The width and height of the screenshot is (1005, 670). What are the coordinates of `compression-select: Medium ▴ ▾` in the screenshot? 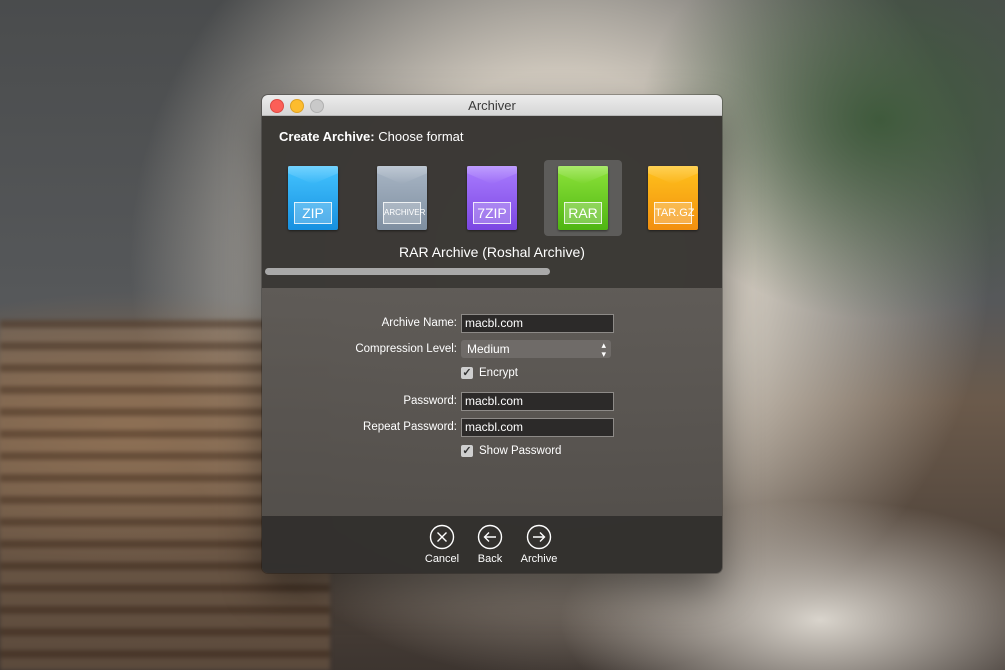 It's located at (536, 349).